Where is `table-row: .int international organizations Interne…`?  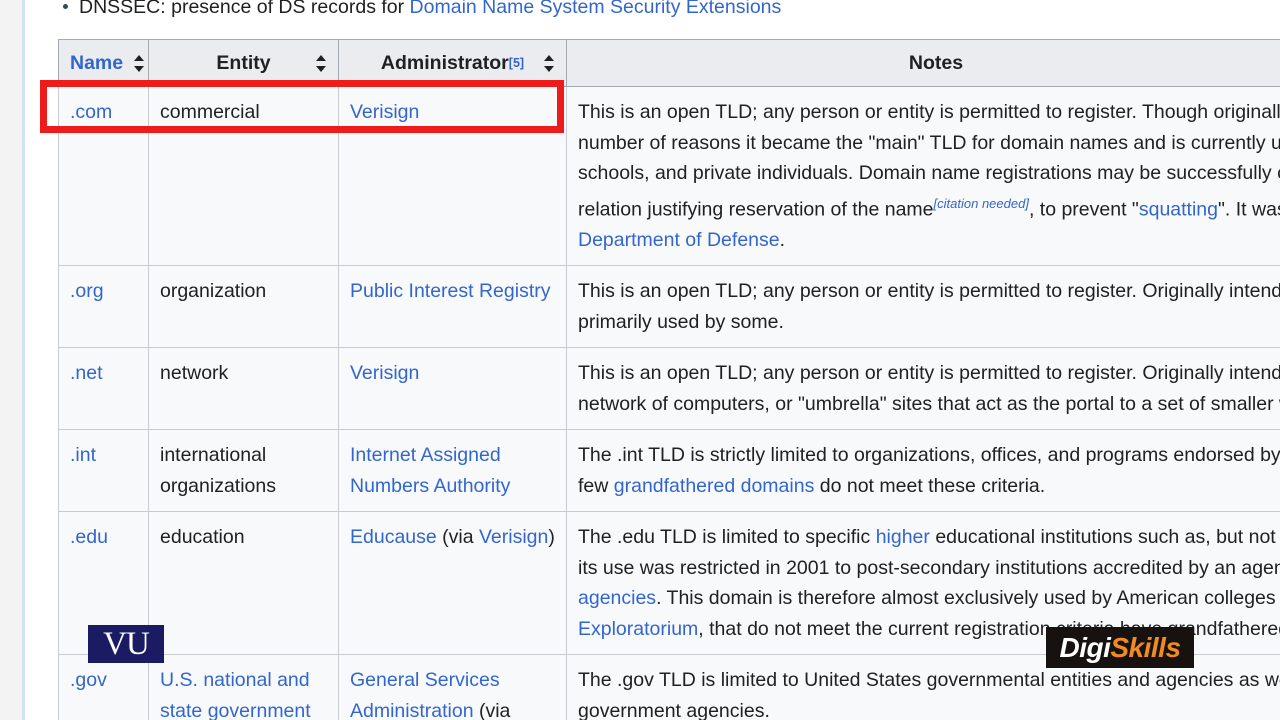 table-row: .int international organizations Interne… is located at coordinates (669, 470).